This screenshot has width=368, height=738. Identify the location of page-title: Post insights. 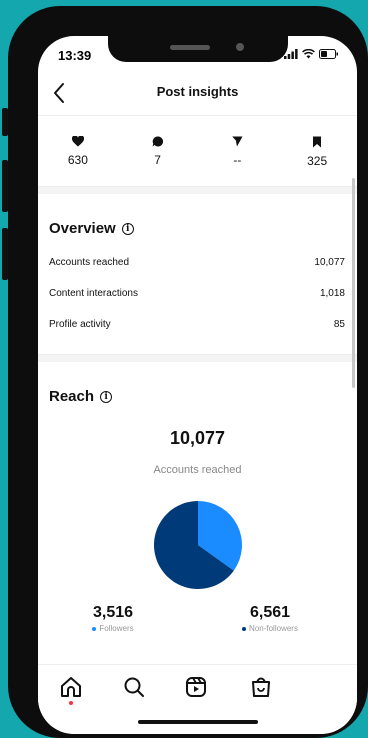
(197, 91).